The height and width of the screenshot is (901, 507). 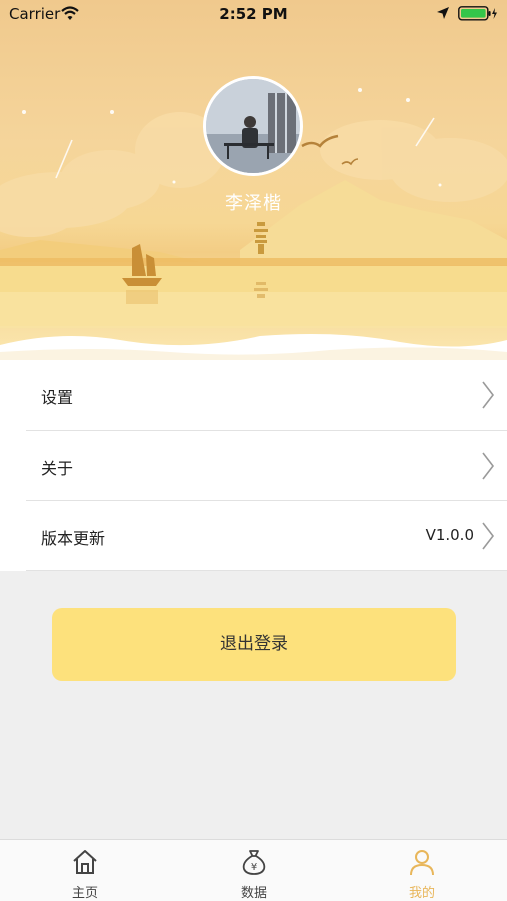 I want to click on tab-bar: 主页 ¥ 数据 我的, so click(x=253, y=870).